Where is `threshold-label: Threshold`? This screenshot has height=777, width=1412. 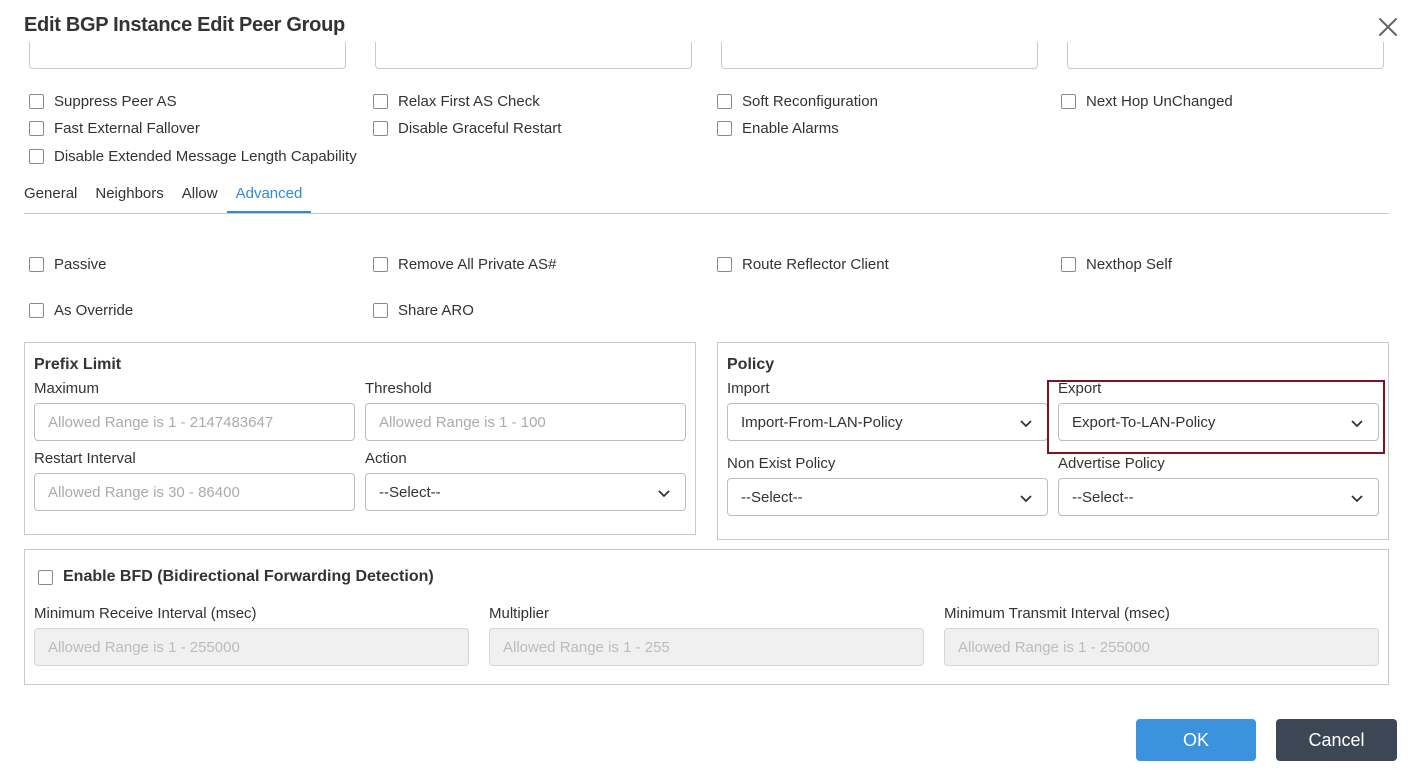
threshold-label: Threshold is located at coordinates (398, 388).